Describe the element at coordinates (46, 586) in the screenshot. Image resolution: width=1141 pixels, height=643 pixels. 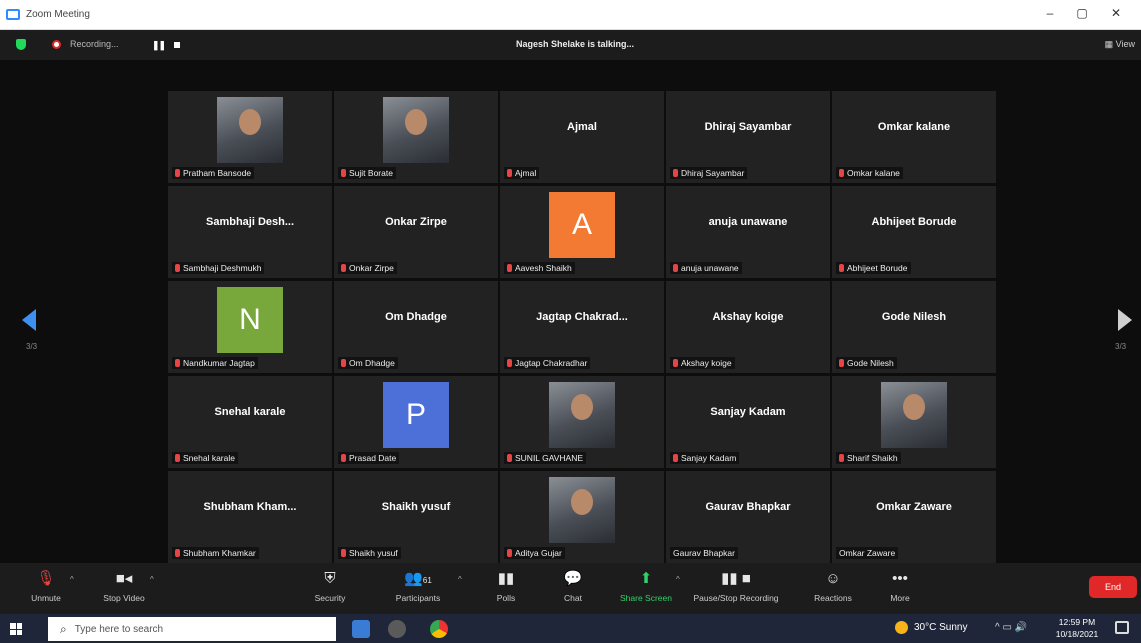
I see `unmute-button: 🎙 Unmute` at that location.